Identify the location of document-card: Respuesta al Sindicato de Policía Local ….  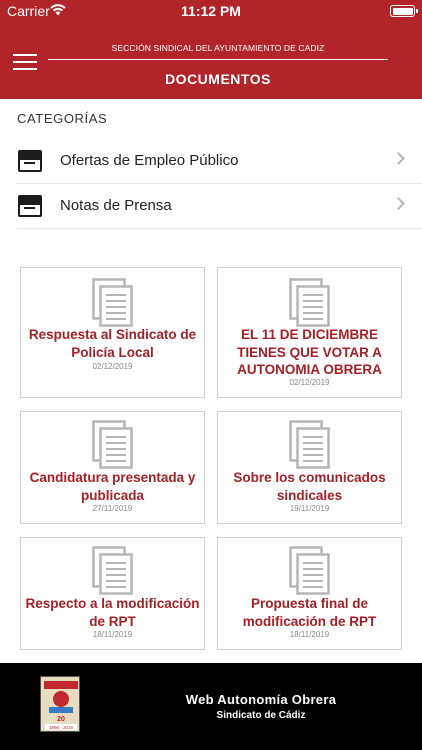
(112, 332).